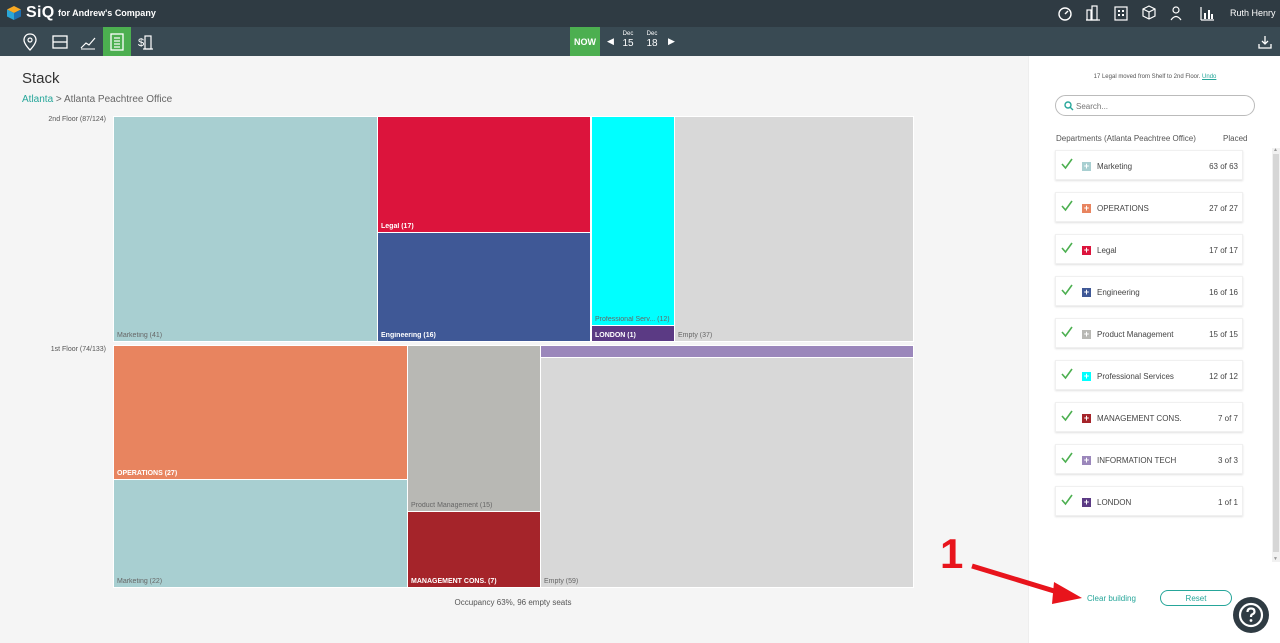  I want to click on dashboard-icon, so click(1065, 13).